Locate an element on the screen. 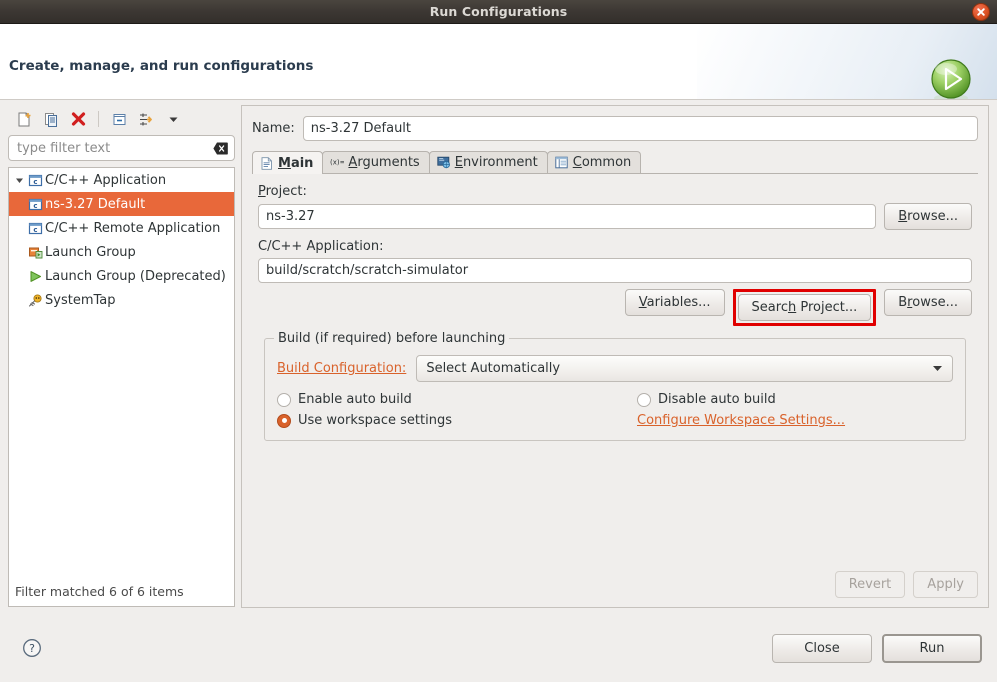  environment-tab-icon is located at coordinates (444, 163).